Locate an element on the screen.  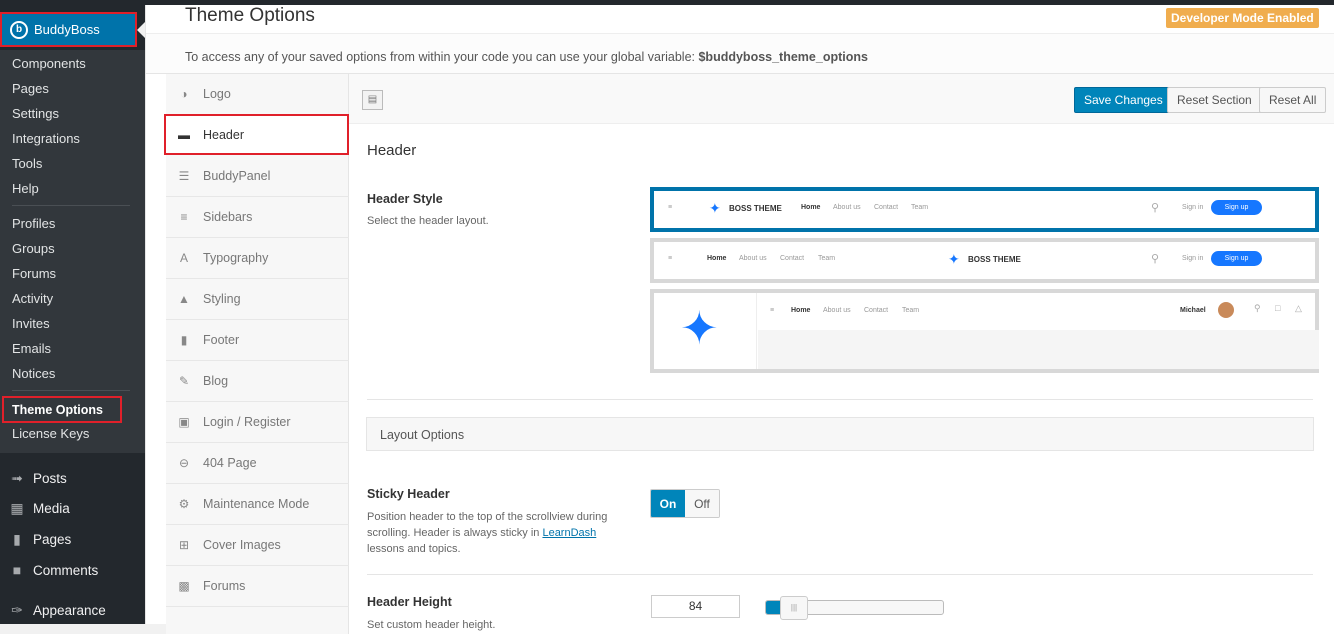
half-circle-icon: ◑ is located at coordinates (184, 94).